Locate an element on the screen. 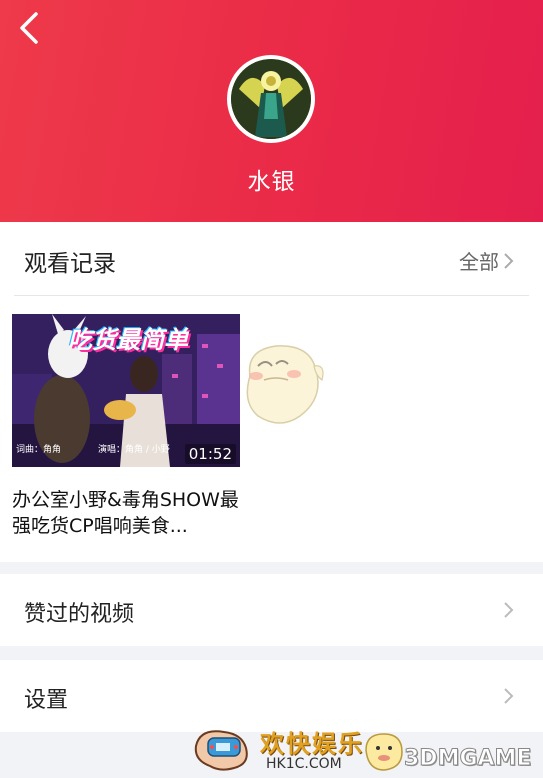  thumbnail-banner: 吃货最简单 is located at coordinates (128, 340).